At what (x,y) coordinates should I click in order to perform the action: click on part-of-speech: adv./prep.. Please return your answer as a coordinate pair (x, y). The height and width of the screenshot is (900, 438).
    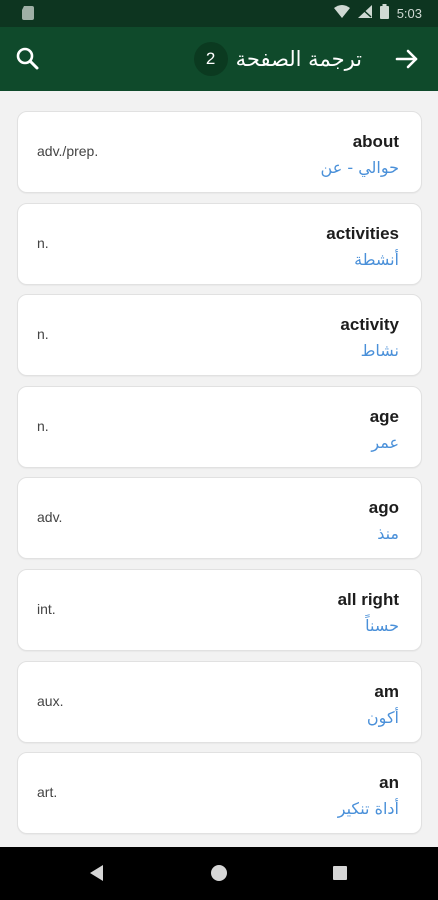
    Looking at the image, I should click on (68, 151).